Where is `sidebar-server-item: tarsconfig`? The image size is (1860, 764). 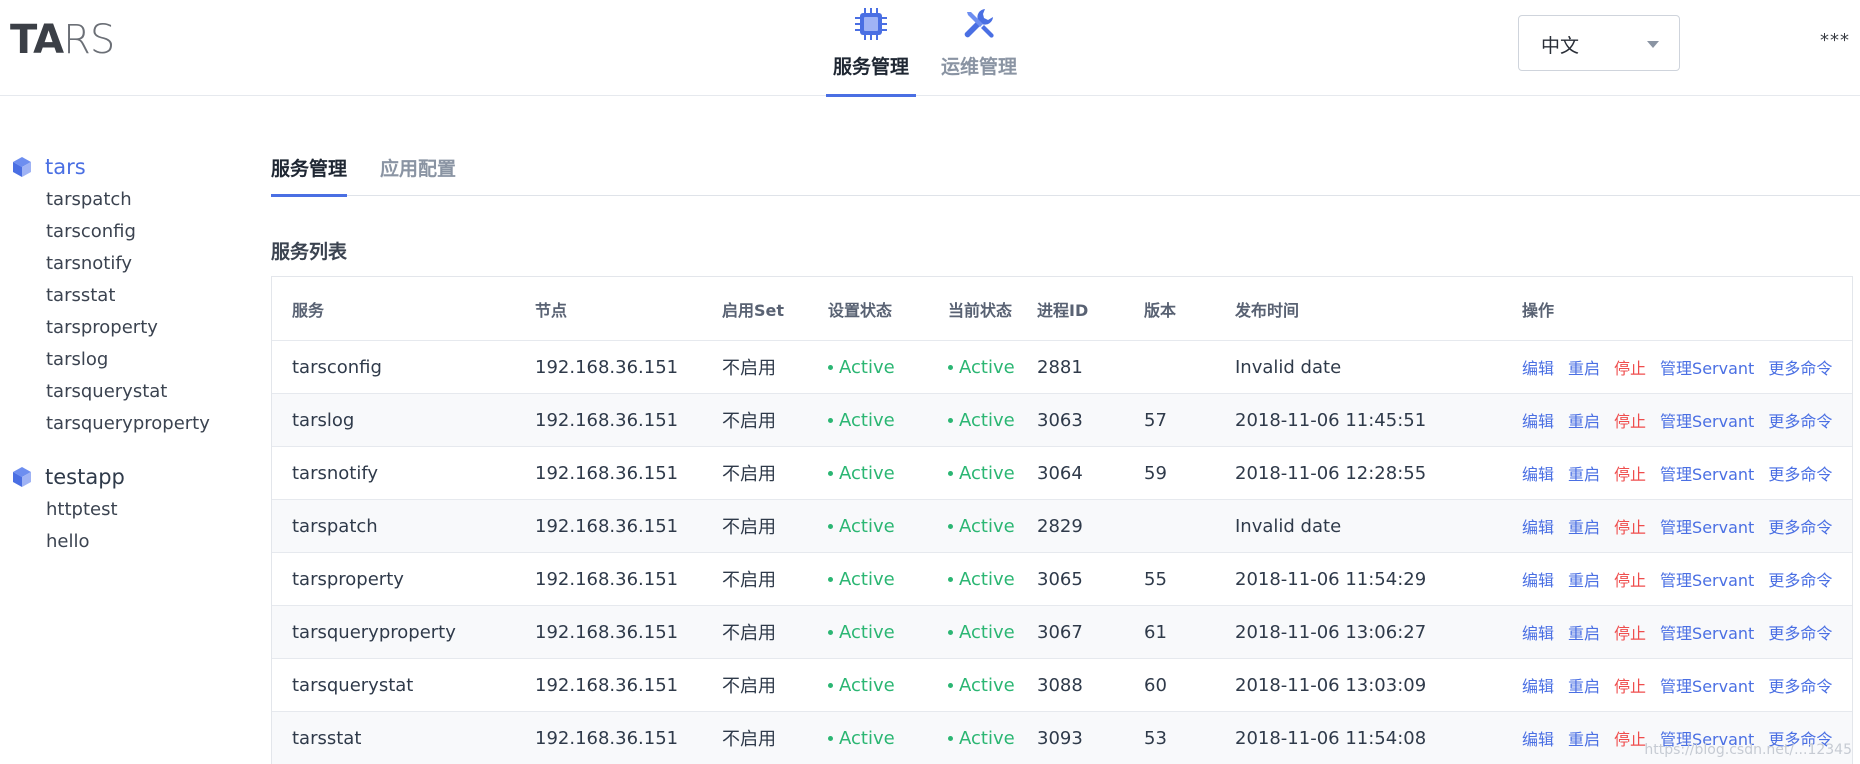 sidebar-server-item: tarsconfig is located at coordinates (125, 232).